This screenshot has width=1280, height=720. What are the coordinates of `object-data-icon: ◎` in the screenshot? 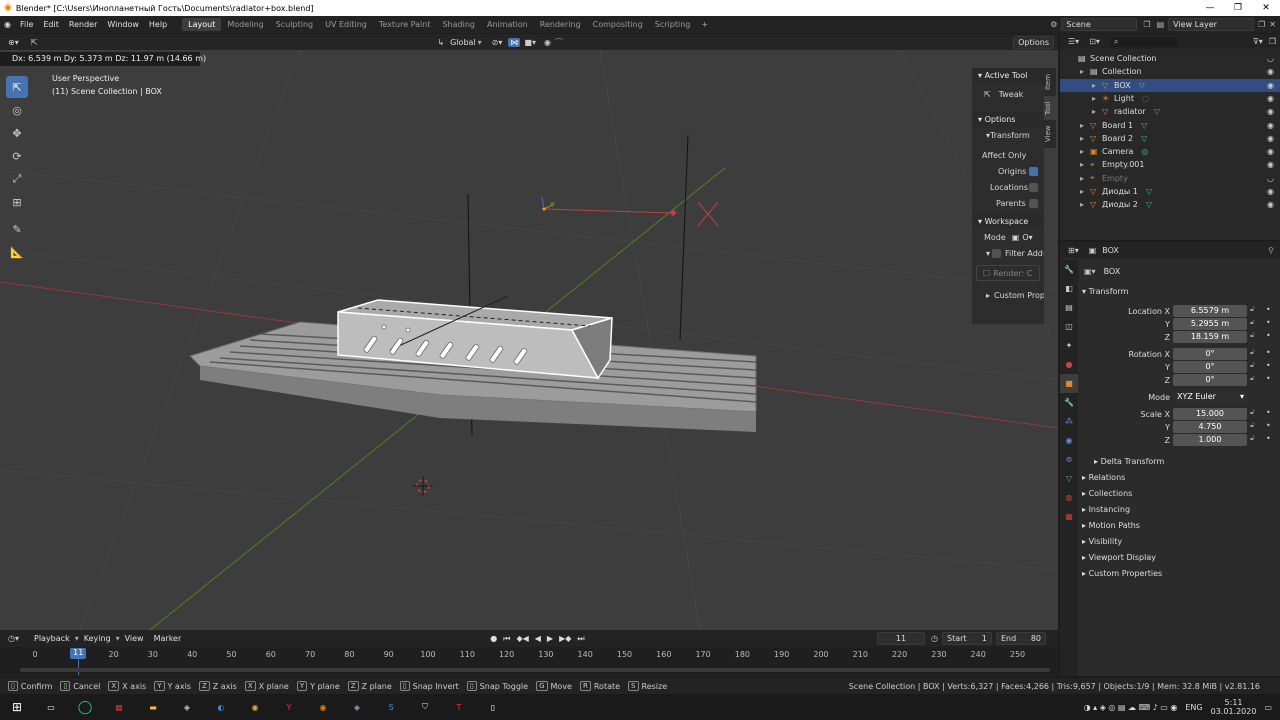 It's located at (1144, 151).